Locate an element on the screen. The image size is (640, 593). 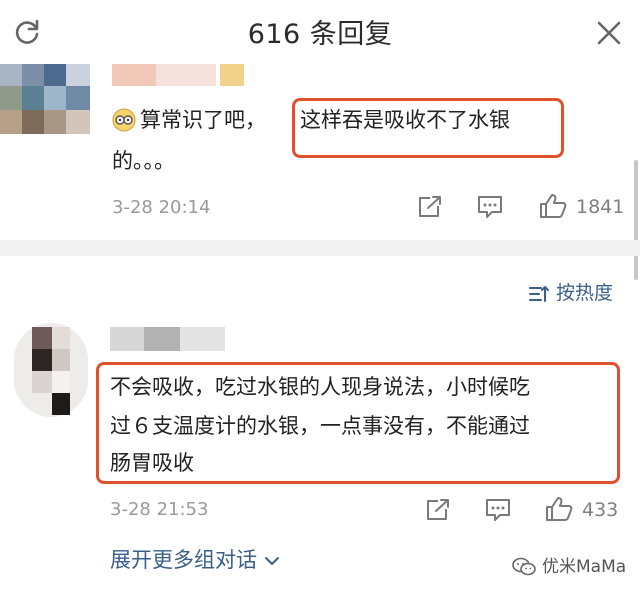
comment-text-line1: 算常识了吧， is located at coordinates (203, 120).